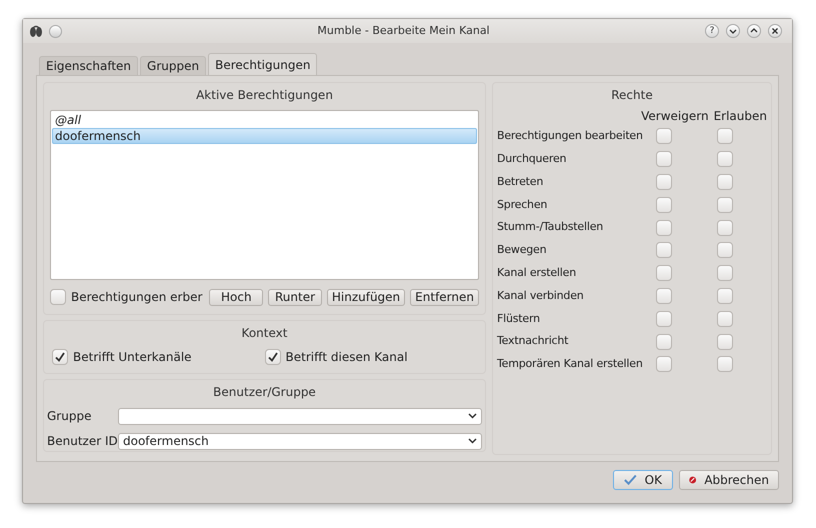 This screenshot has width=816, height=528. Describe the element at coordinates (519, 318) in the screenshot. I see `right-label: Flüstern` at that location.